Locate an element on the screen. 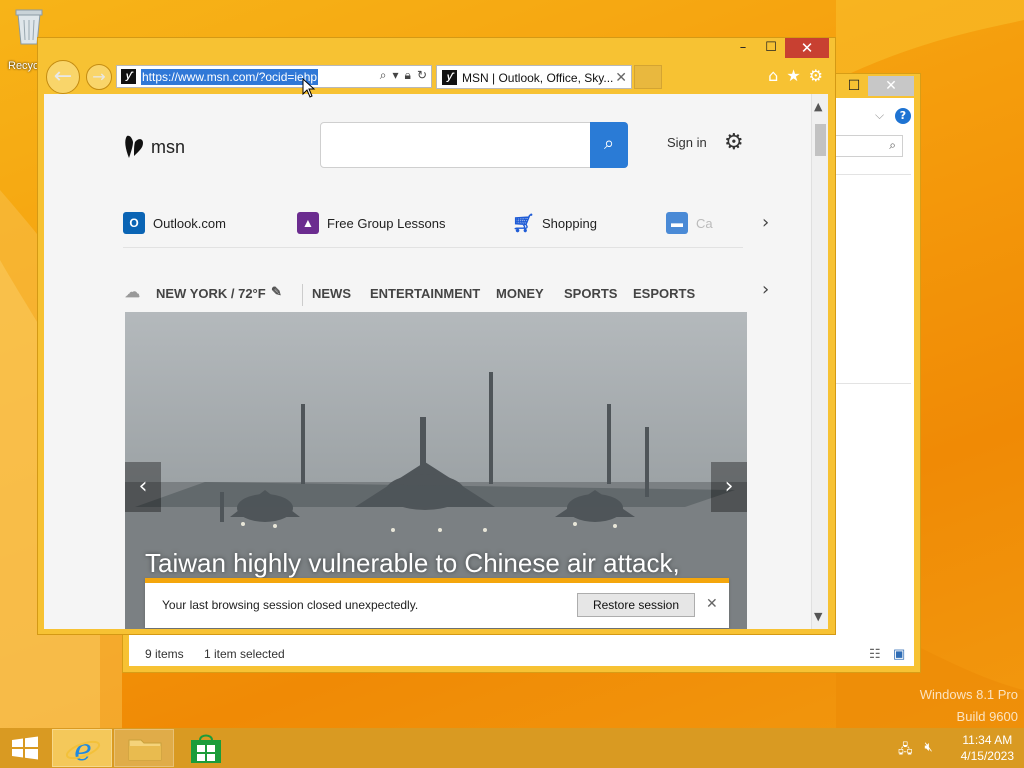 This screenshot has height=768, width=1024. home-icon: ⌂ is located at coordinates (773, 75).